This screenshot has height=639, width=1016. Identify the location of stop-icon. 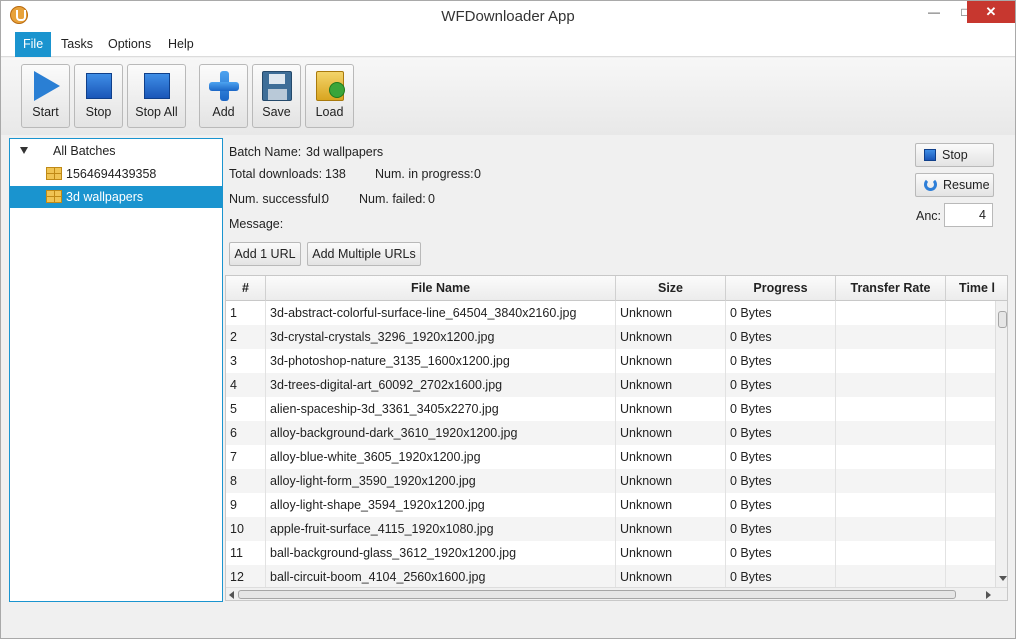
(930, 155).